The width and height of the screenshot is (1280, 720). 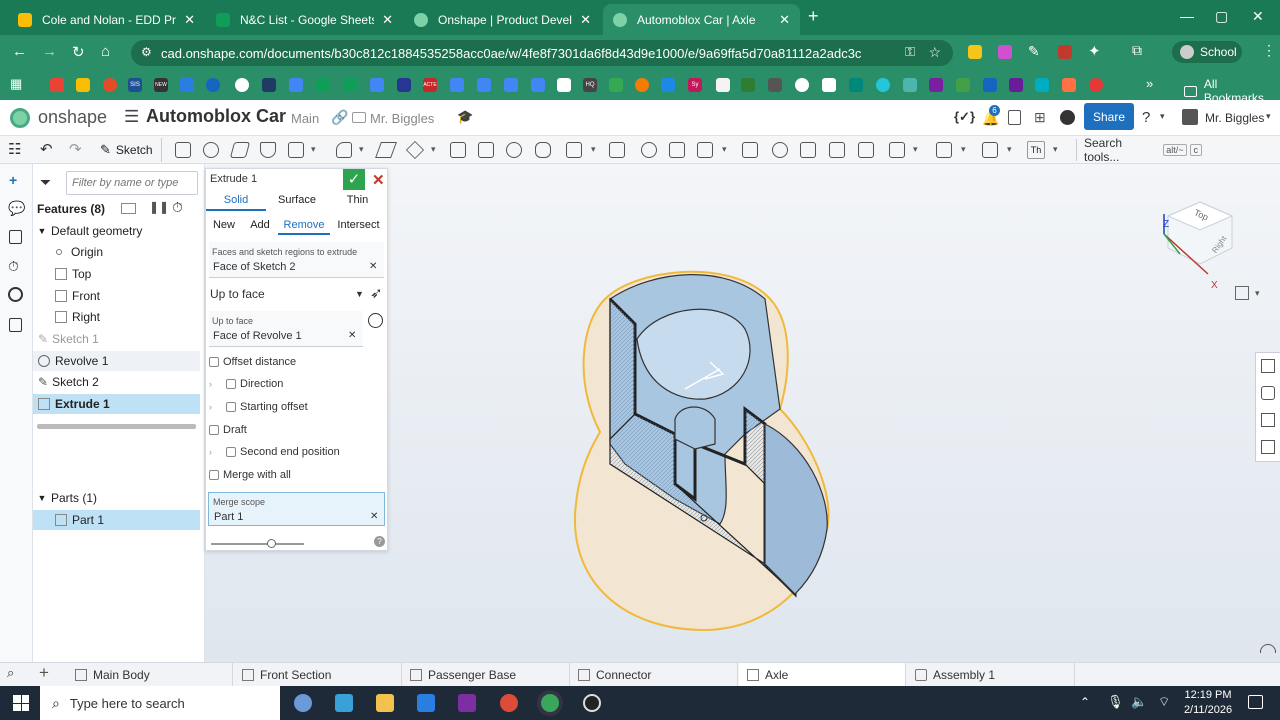 What do you see at coordinates (1234, 118) in the screenshot?
I see `user-name: Mr. Biggles` at bounding box center [1234, 118].